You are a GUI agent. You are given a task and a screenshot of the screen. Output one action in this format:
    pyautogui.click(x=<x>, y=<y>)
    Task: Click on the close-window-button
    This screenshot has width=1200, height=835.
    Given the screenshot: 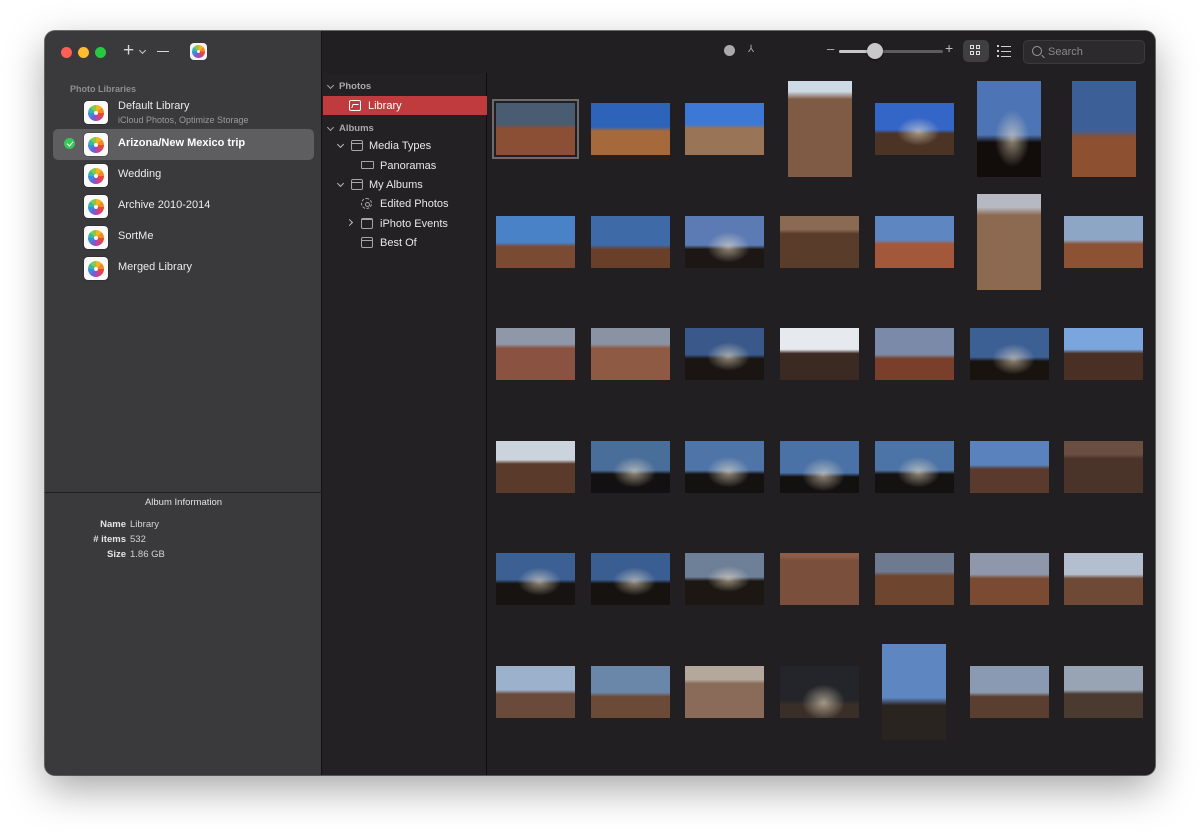 What is the action you would take?
    pyautogui.click(x=66, y=52)
    